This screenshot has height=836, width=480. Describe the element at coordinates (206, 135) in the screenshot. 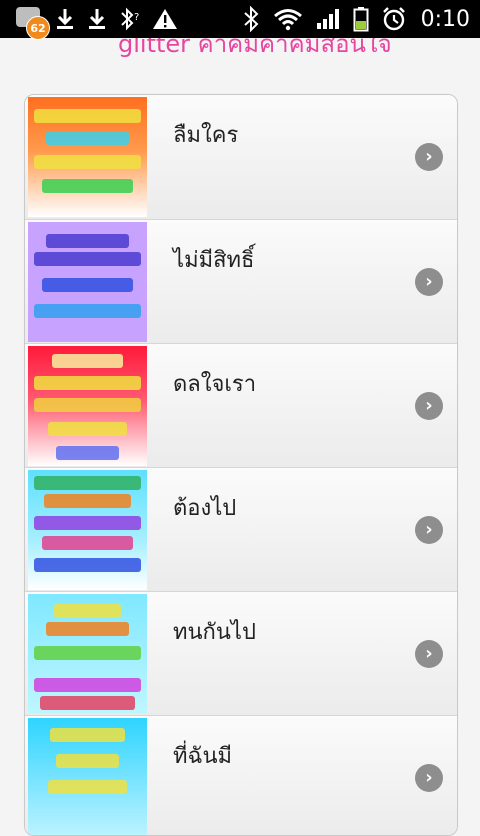

I see `list-item-title: ลืมใคร` at that location.